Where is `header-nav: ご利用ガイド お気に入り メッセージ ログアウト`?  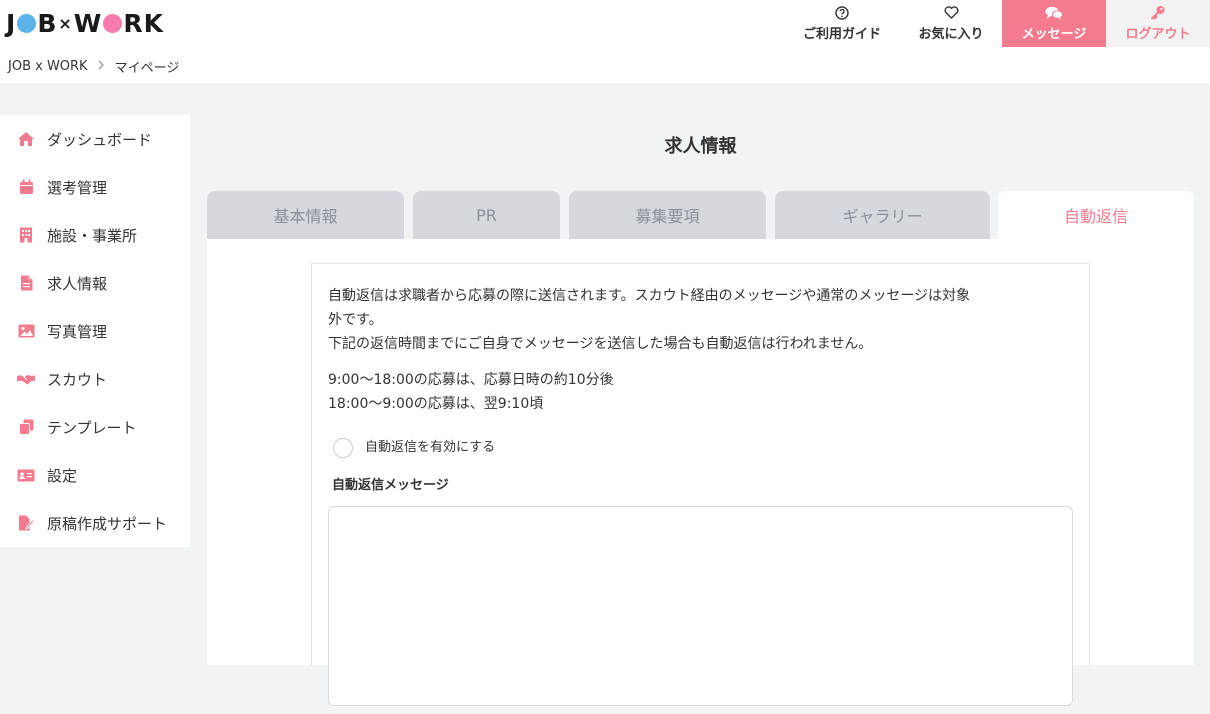 header-nav: ご利用ガイド お気に入り メッセージ ログアウト is located at coordinates (997, 23).